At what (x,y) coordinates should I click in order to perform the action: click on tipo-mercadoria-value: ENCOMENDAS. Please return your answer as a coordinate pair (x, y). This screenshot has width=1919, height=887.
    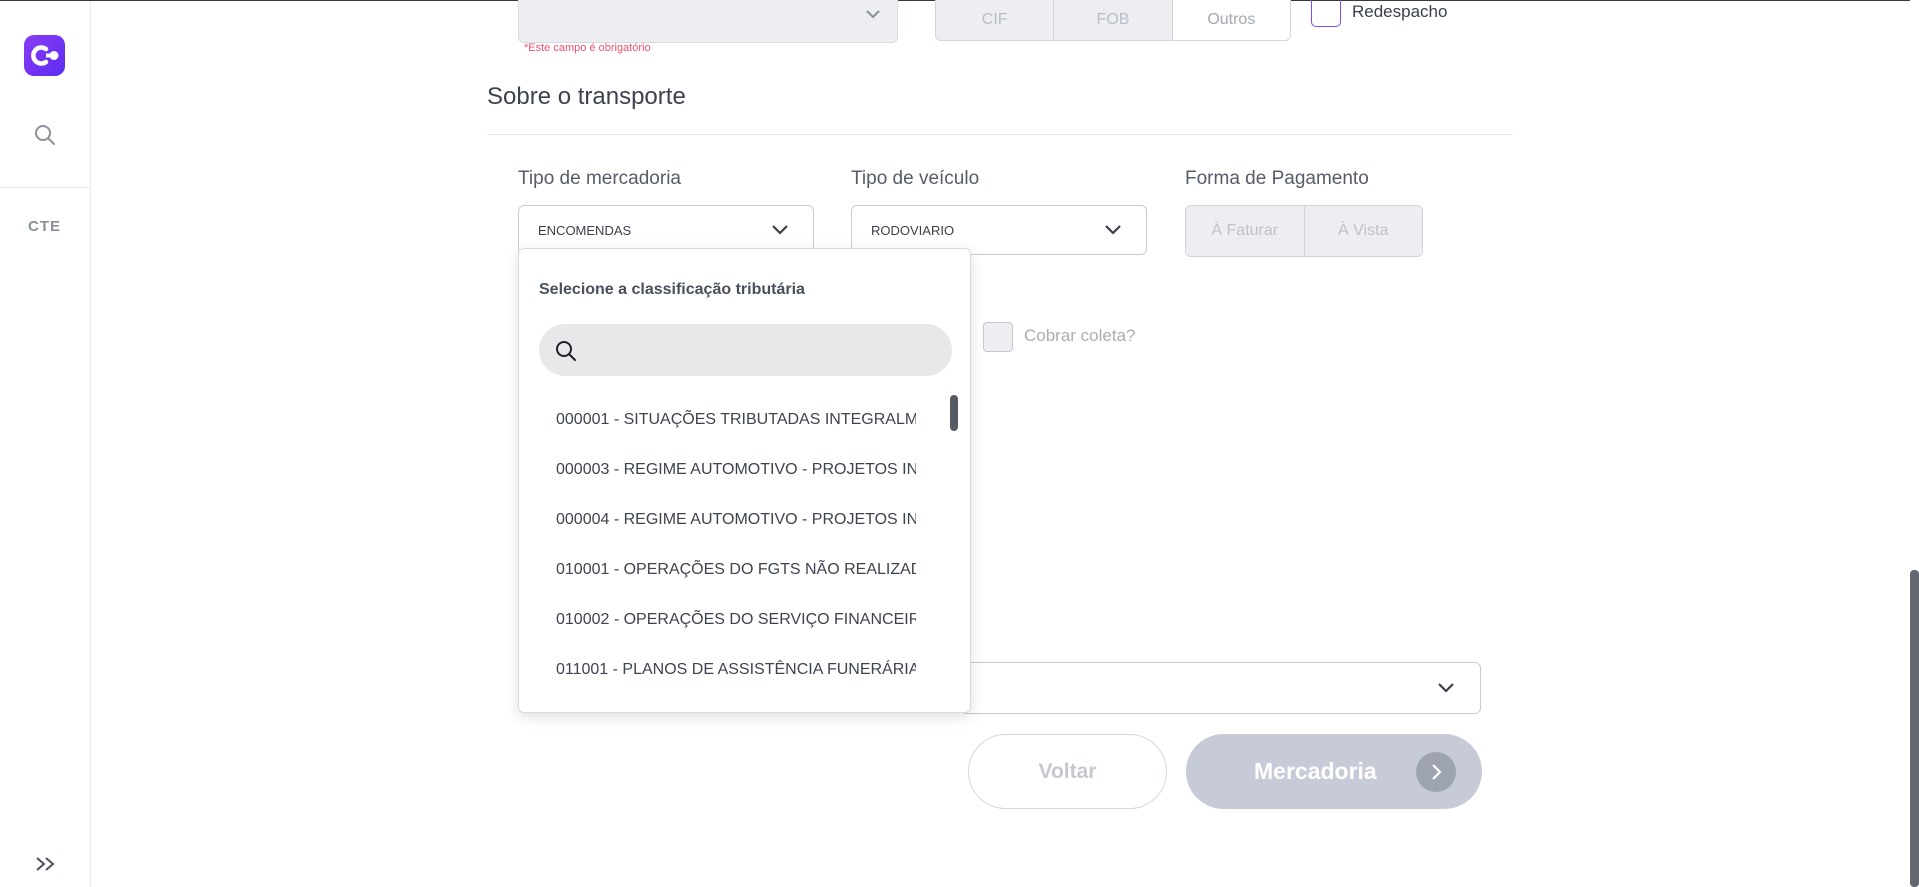
    Looking at the image, I should click on (585, 230).